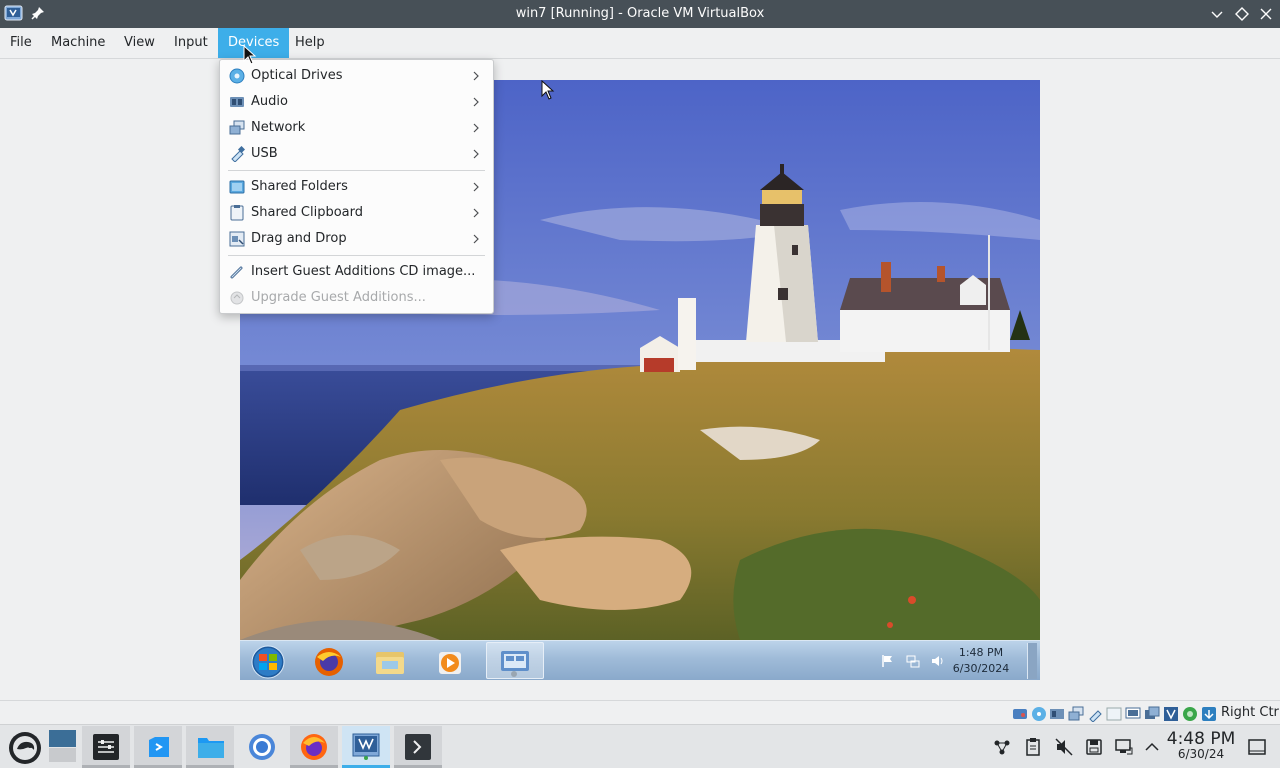 This screenshot has width=1280, height=768. I want to click on shared-folders-icon, so click(237, 187).